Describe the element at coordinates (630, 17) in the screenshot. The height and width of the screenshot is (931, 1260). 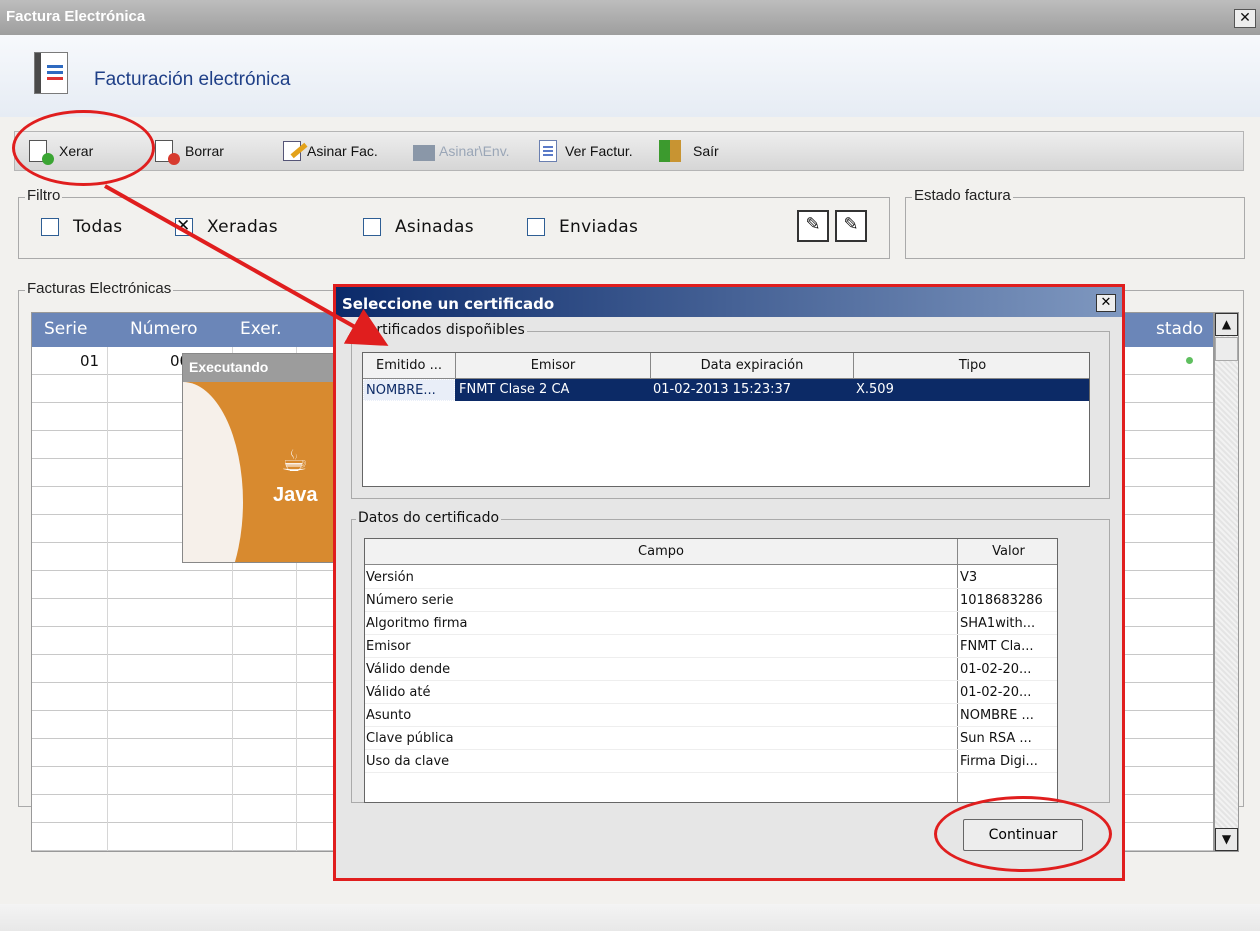
I see `window-titlebar: Factura Electrónica ✕` at that location.